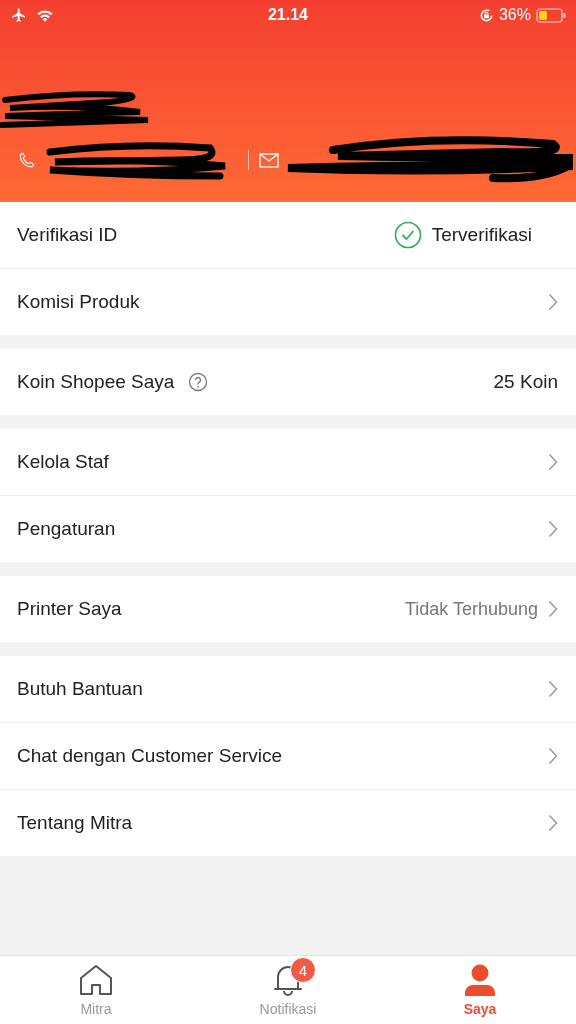 The image size is (576, 1024). I want to click on menu-row: Chat dengan Customer Service, so click(288, 756).